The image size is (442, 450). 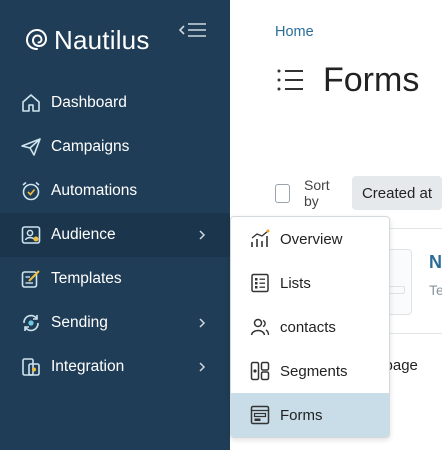 I want to click on submenu-item-segments: Segments, so click(x=310, y=371).